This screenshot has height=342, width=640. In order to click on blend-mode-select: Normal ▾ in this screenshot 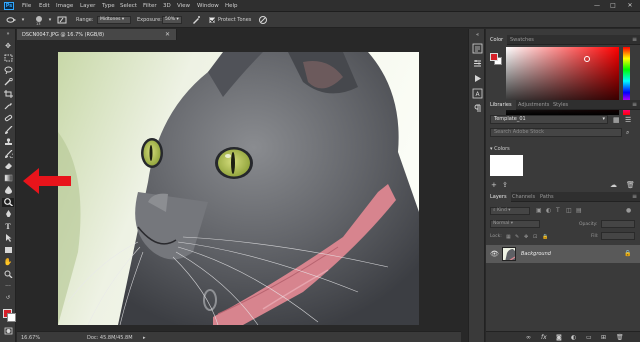, I will do `click(515, 224)`.